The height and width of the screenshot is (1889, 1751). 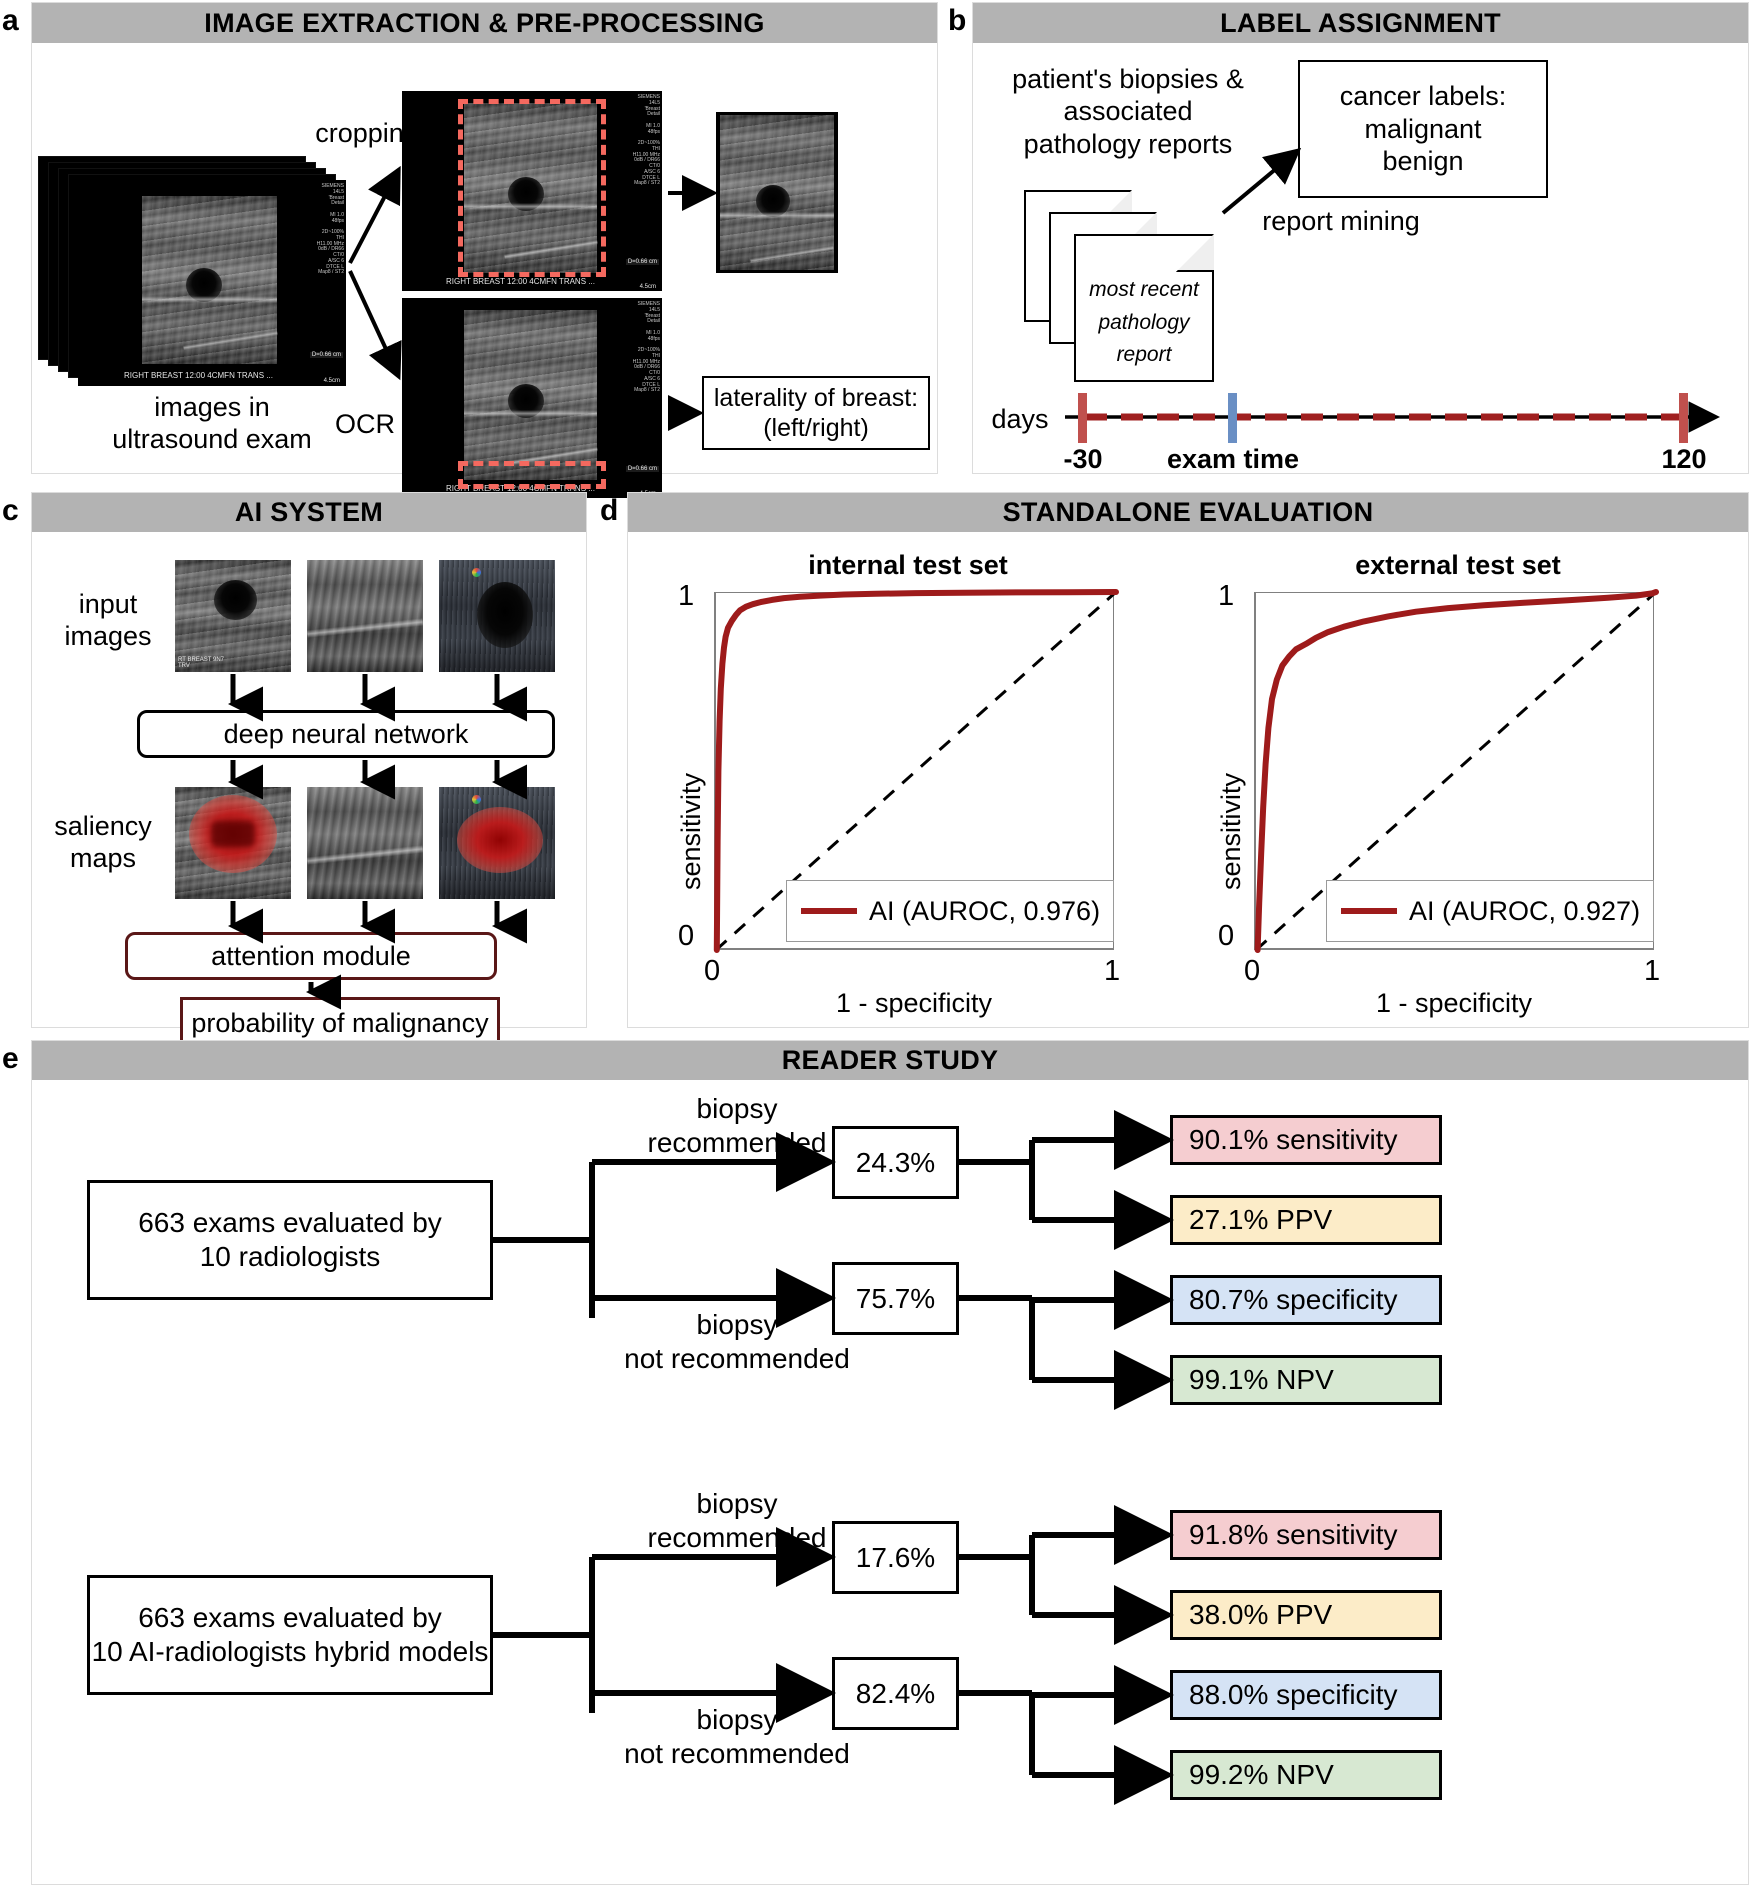 I want to click on attention-module-box: attention module, so click(x=311, y=956).